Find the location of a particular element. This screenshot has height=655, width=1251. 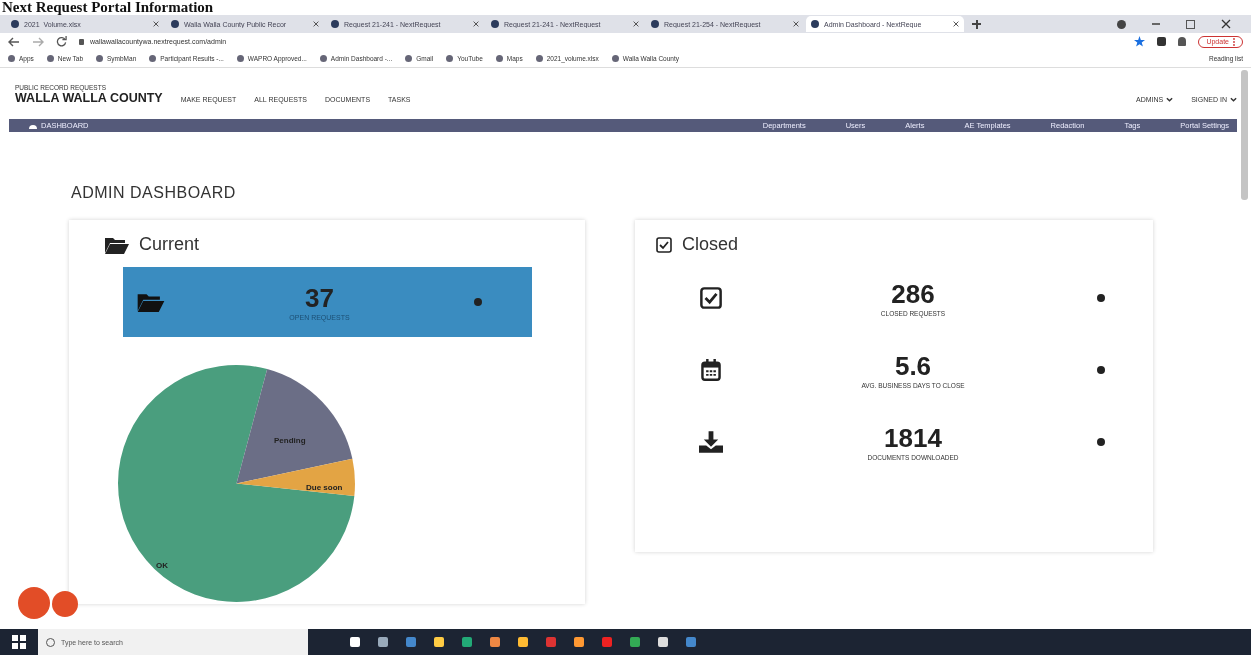

scrollbar is located at coordinates (1244, 135).